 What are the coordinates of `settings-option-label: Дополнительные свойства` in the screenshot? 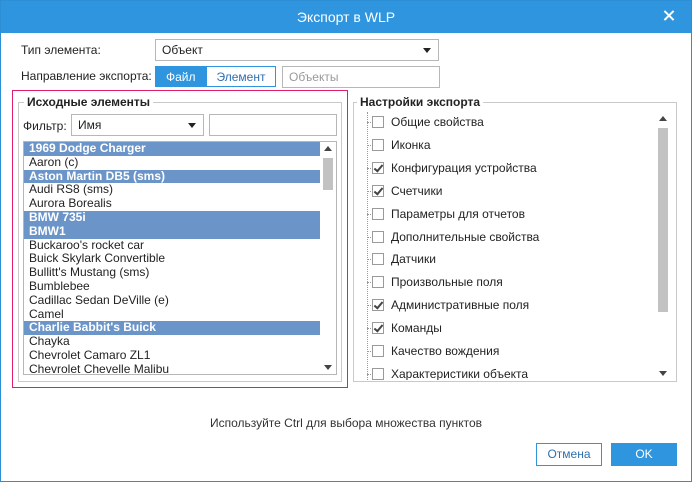 It's located at (465, 236).